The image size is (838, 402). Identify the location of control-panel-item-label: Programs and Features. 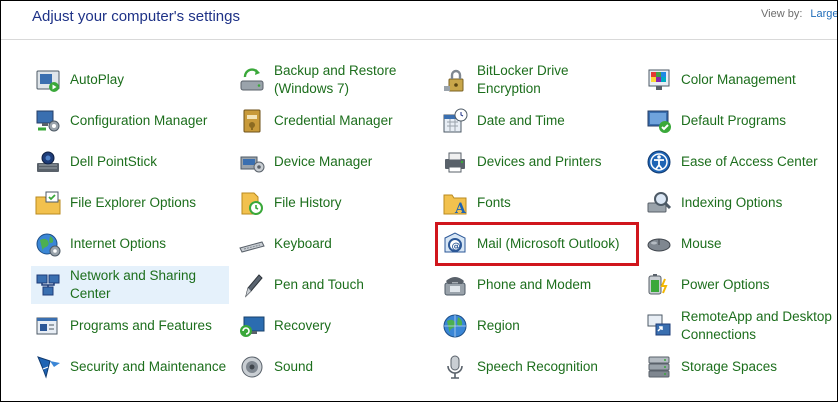
(141, 325).